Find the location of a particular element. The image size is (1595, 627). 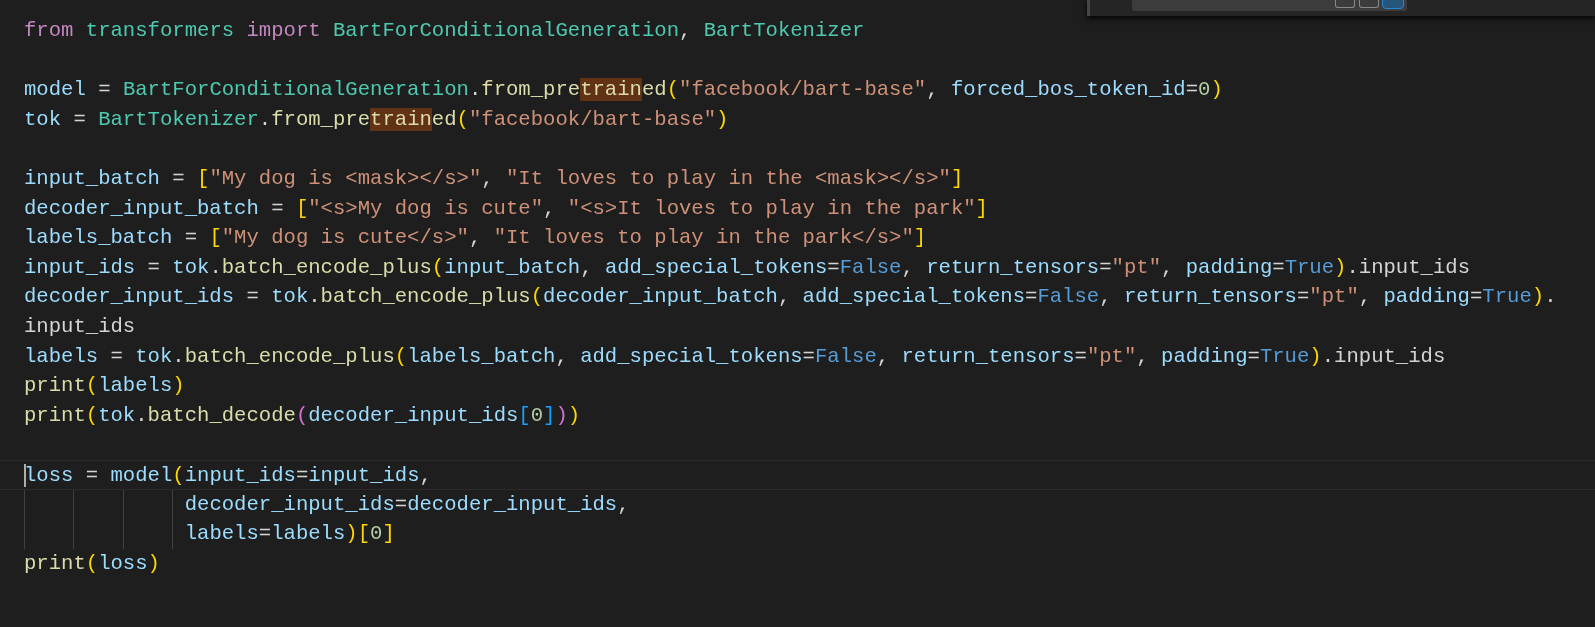

code-line: from transformers import BartForConditionalGeneration, BartTokenizer is located at coordinates (444, 31).